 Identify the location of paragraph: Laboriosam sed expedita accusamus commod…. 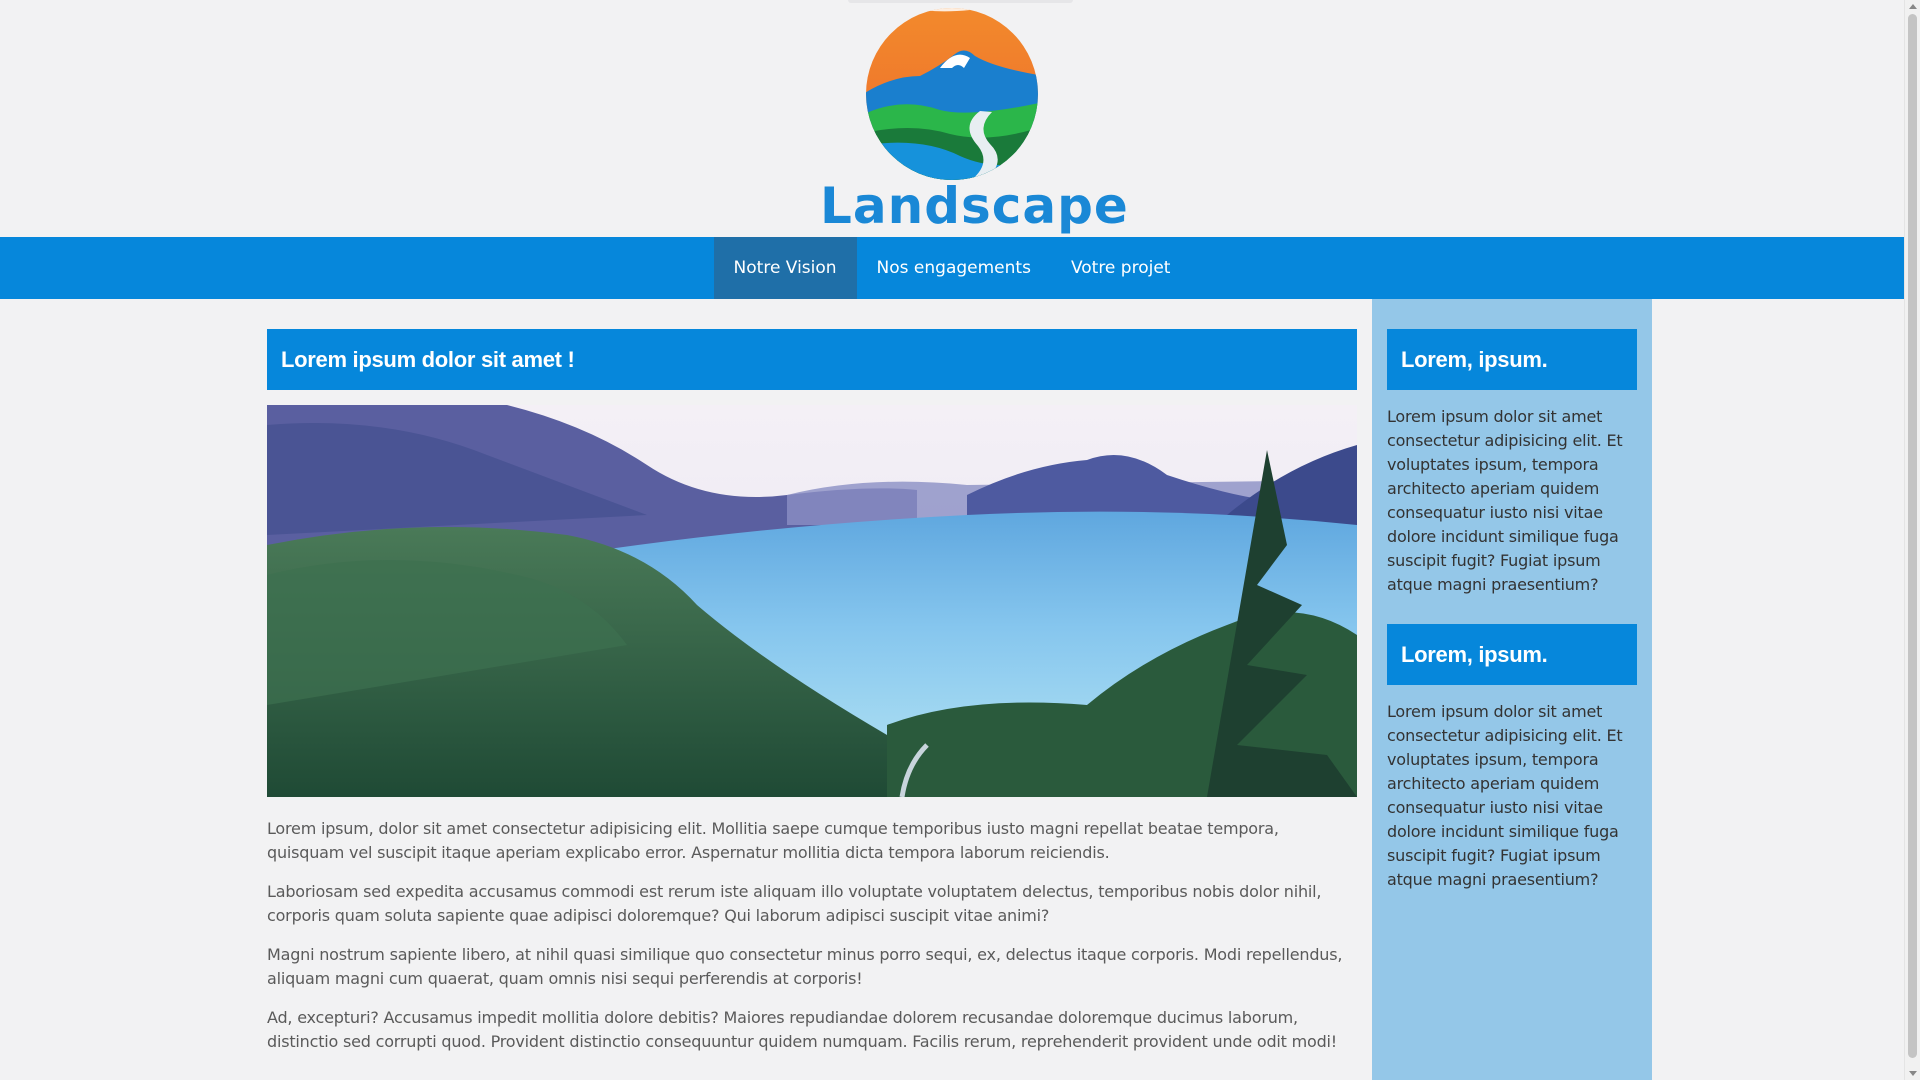
(794, 903).